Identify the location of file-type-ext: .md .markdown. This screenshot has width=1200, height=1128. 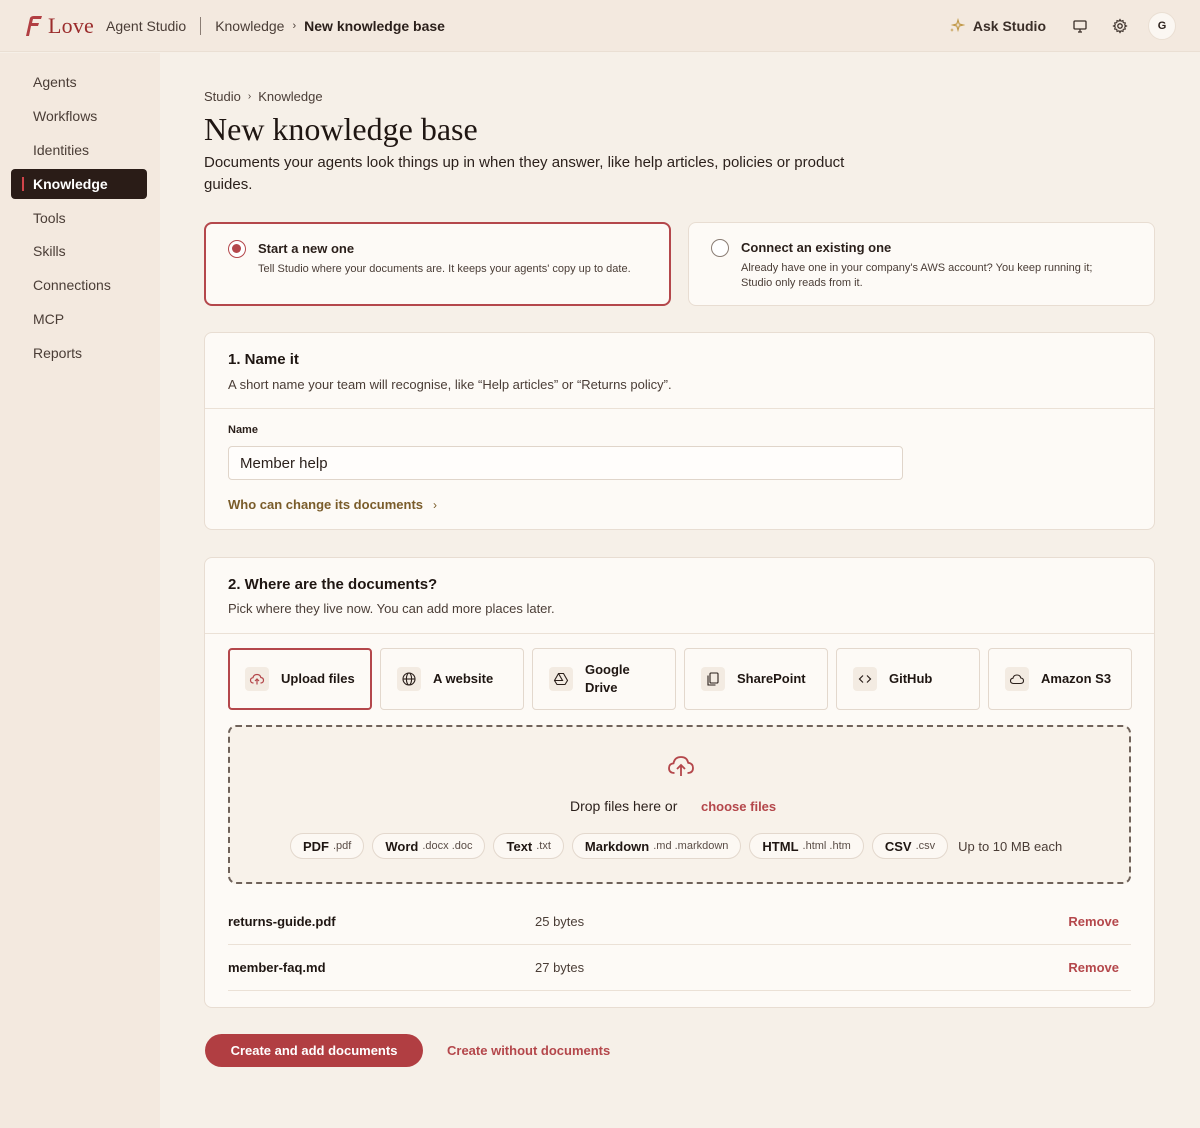
(691, 846).